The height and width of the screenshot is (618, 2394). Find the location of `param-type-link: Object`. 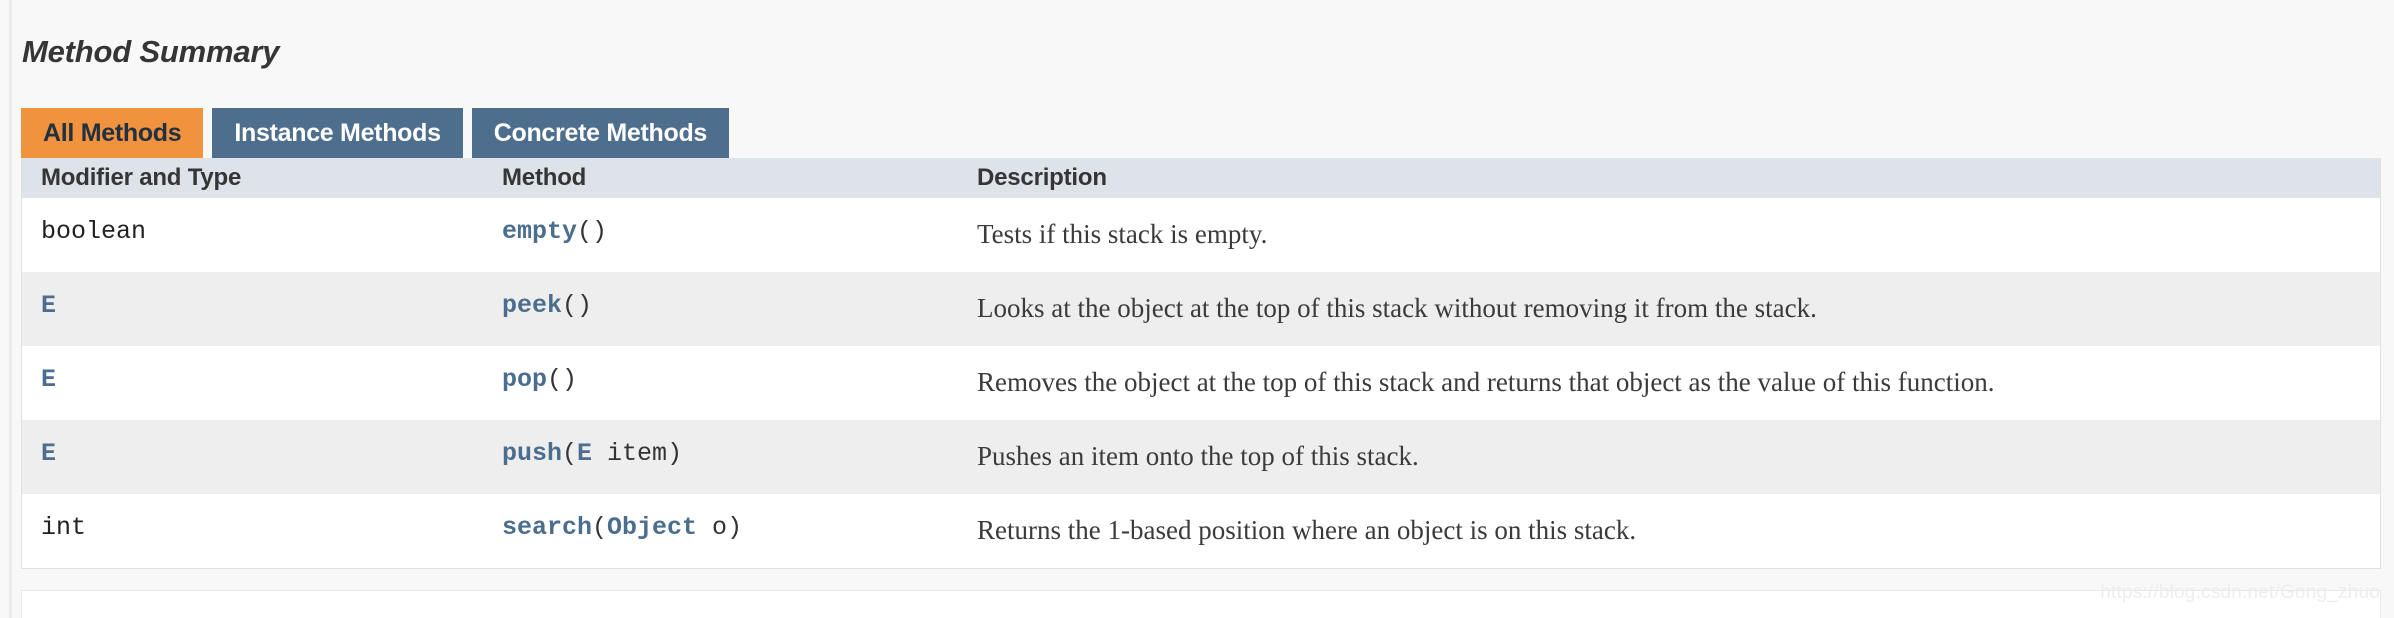

param-type-link: Object is located at coordinates (652, 527).